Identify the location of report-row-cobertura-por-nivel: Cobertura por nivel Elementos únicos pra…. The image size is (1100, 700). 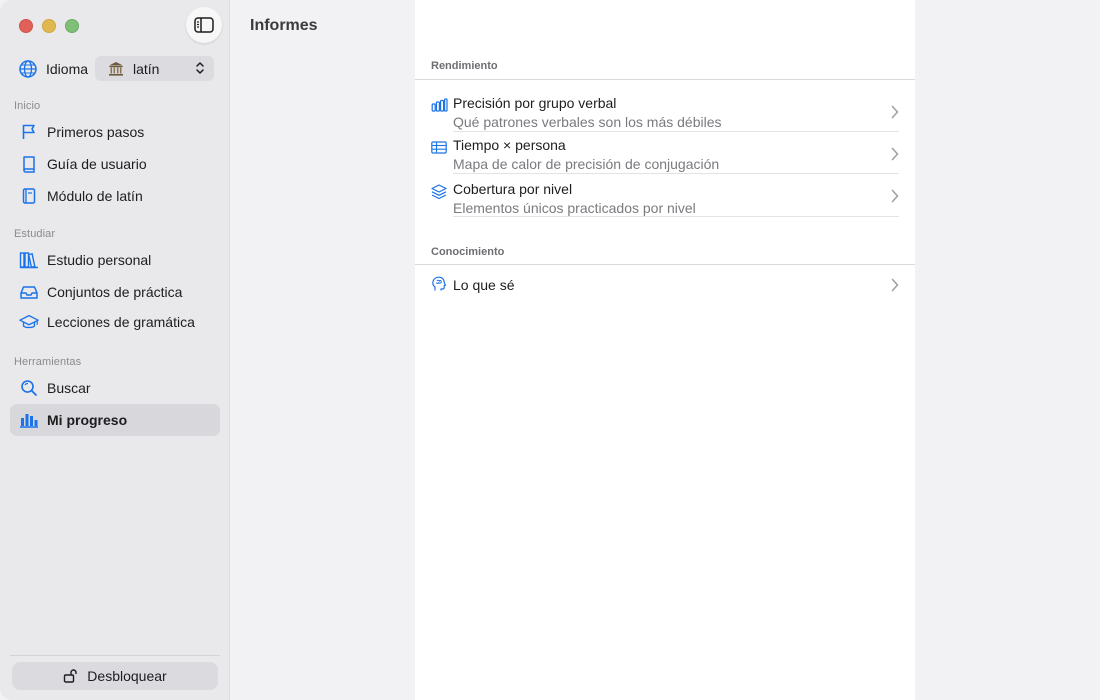
(665, 199).